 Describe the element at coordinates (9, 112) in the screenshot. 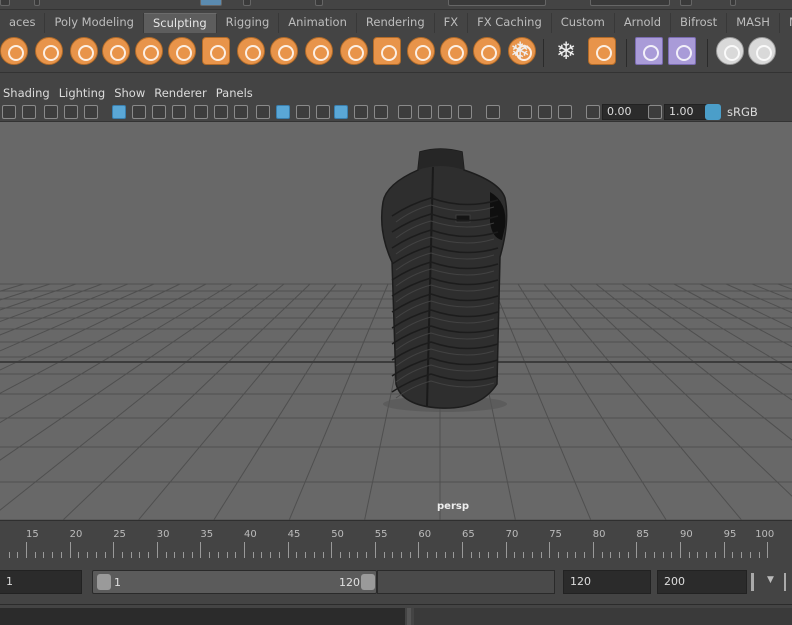

I see `select-camera-icon` at that location.